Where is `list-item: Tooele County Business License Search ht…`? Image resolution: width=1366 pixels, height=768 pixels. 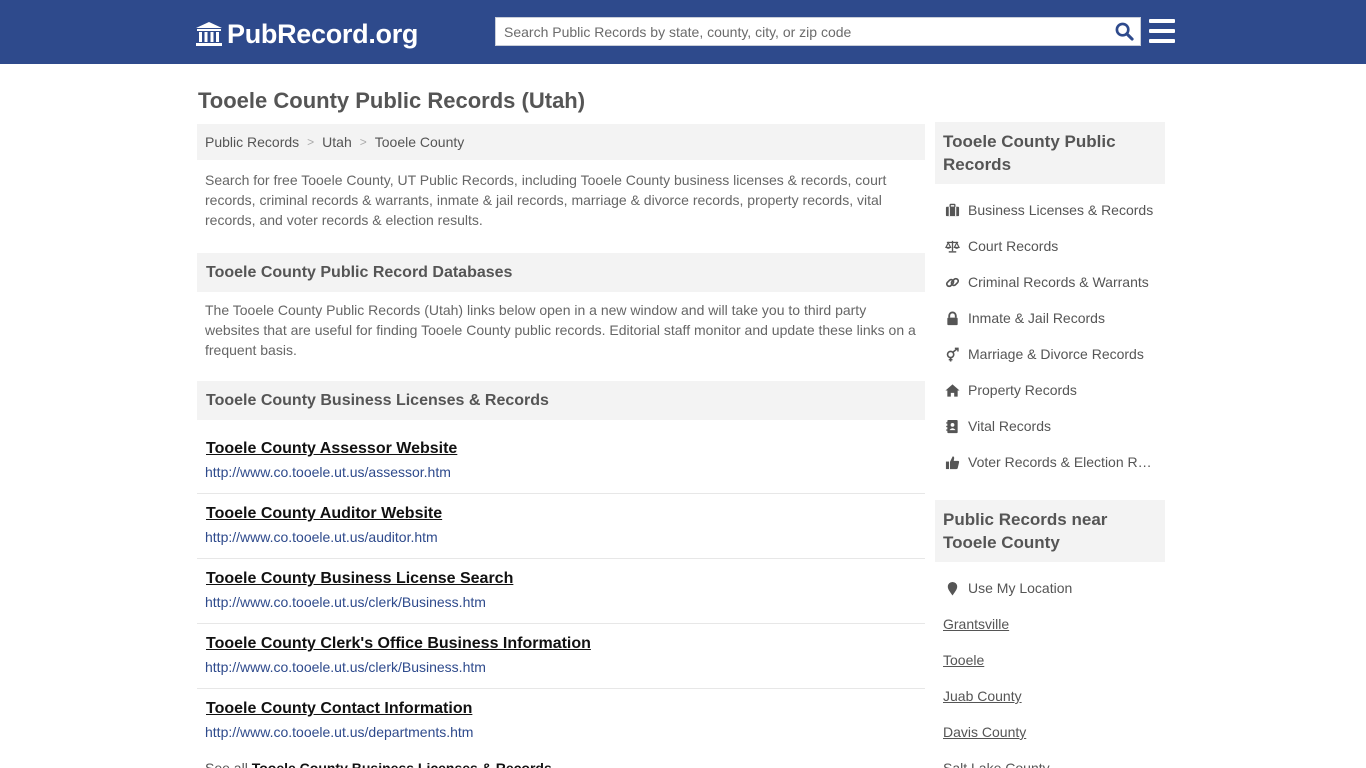 list-item: Tooele County Business License Search ht… is located at coordinates (561, 591).